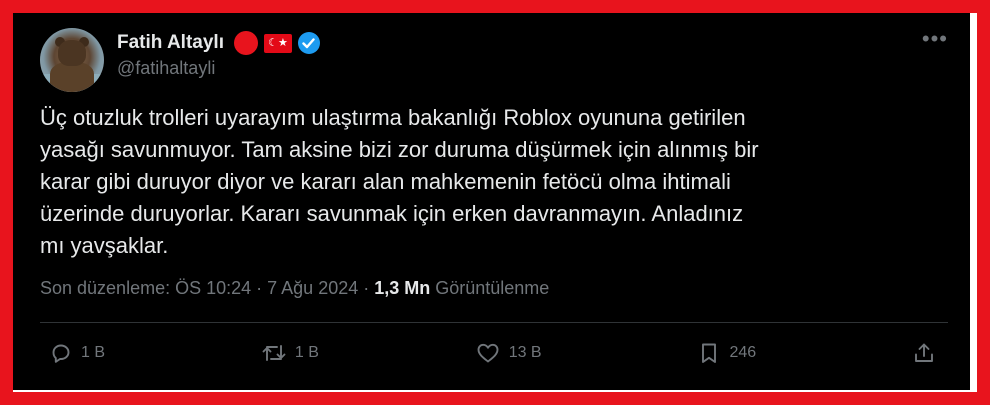  Describe the element at coordinates (490, 288) in the screenshot. I see `views-label: Görüntülenme` at that location.